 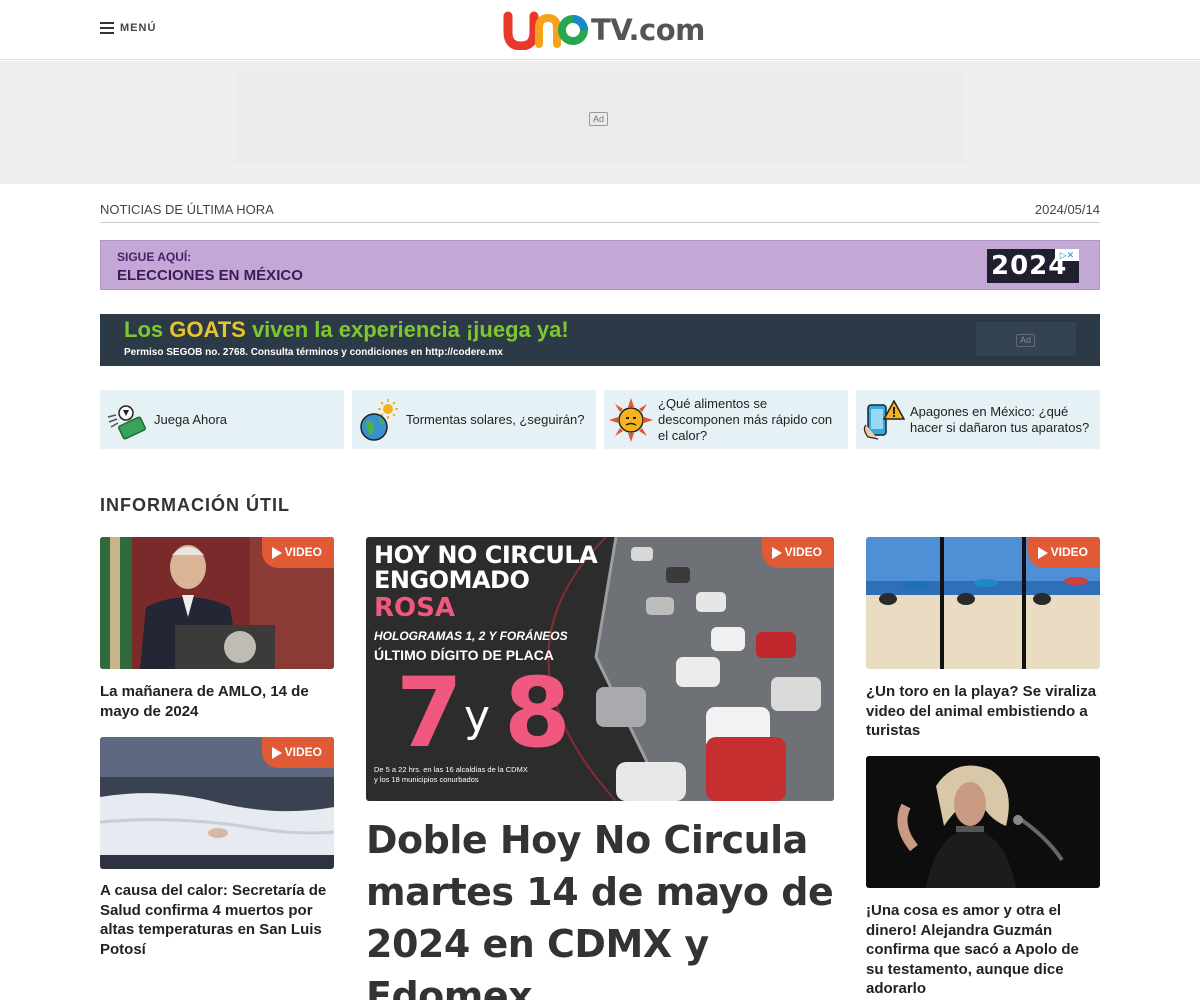 I want to click on graphic-conj: y, so click(x=477, y=716).